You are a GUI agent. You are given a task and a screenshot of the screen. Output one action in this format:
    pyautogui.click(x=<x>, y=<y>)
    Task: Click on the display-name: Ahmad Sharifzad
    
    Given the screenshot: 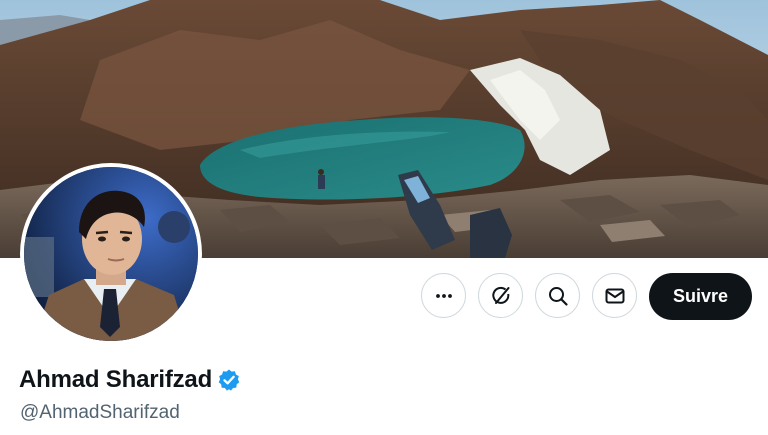 What is the action you would take?
    pyautogui.click(x=116, y=379)
    